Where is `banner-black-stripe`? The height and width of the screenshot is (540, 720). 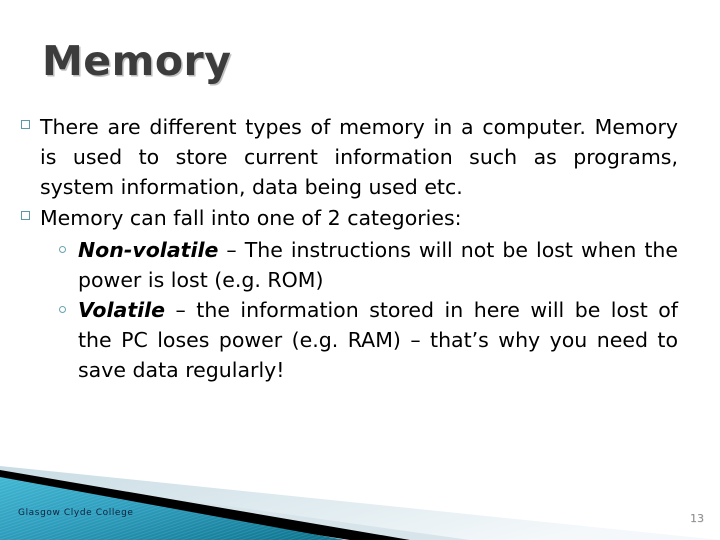 banner-black-stripe is located at coordinates (205, 505).